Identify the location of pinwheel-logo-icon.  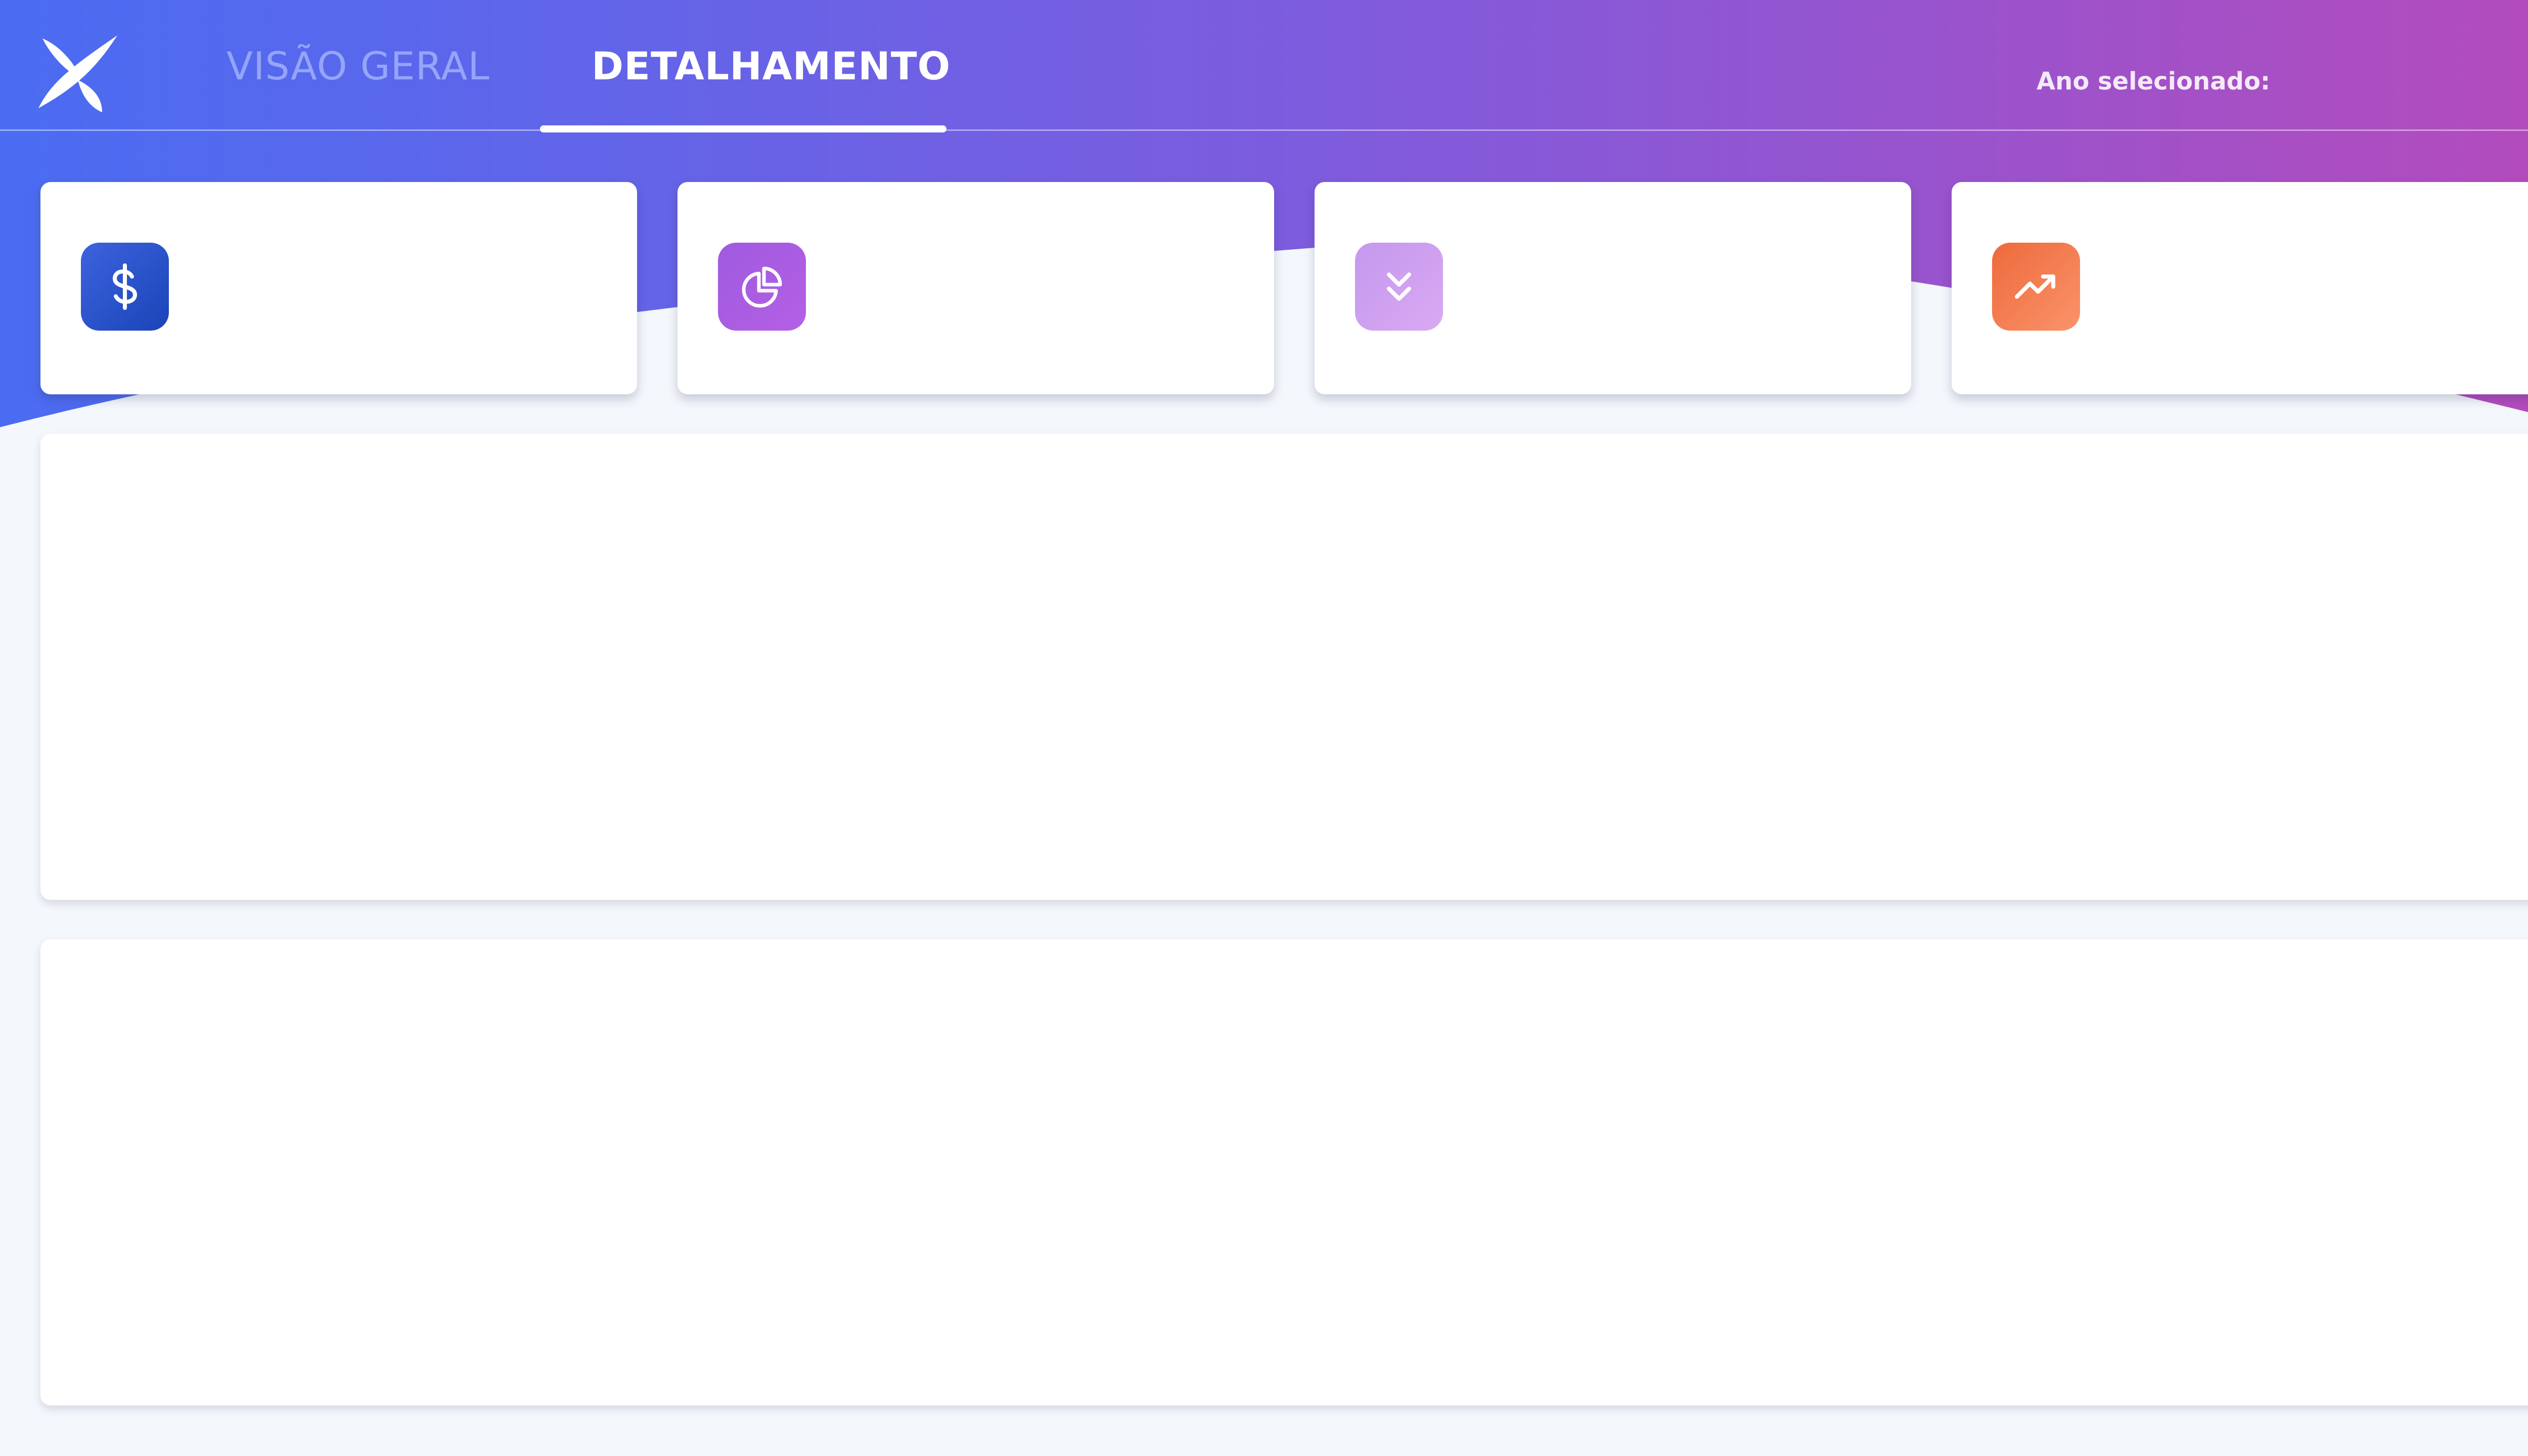
(77, 73).